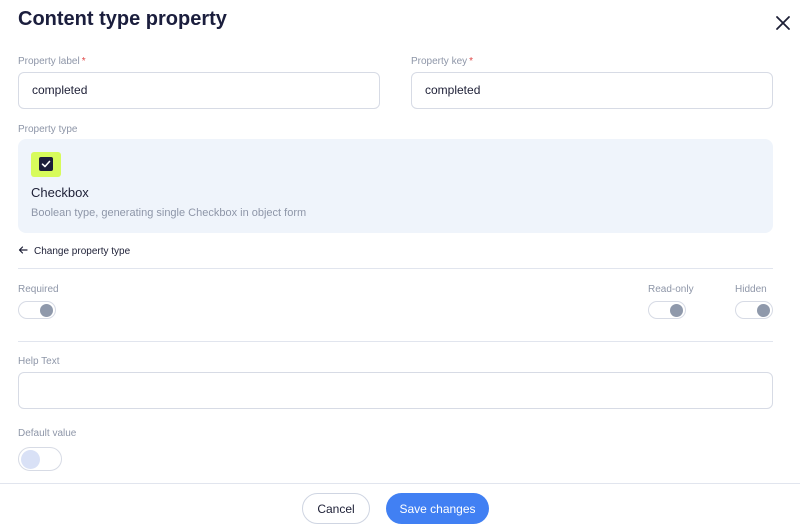  What do you see at coordinates (23, 251) in the screenshot?
I see `arrow-left-icon` at bounding box center [23, 251].